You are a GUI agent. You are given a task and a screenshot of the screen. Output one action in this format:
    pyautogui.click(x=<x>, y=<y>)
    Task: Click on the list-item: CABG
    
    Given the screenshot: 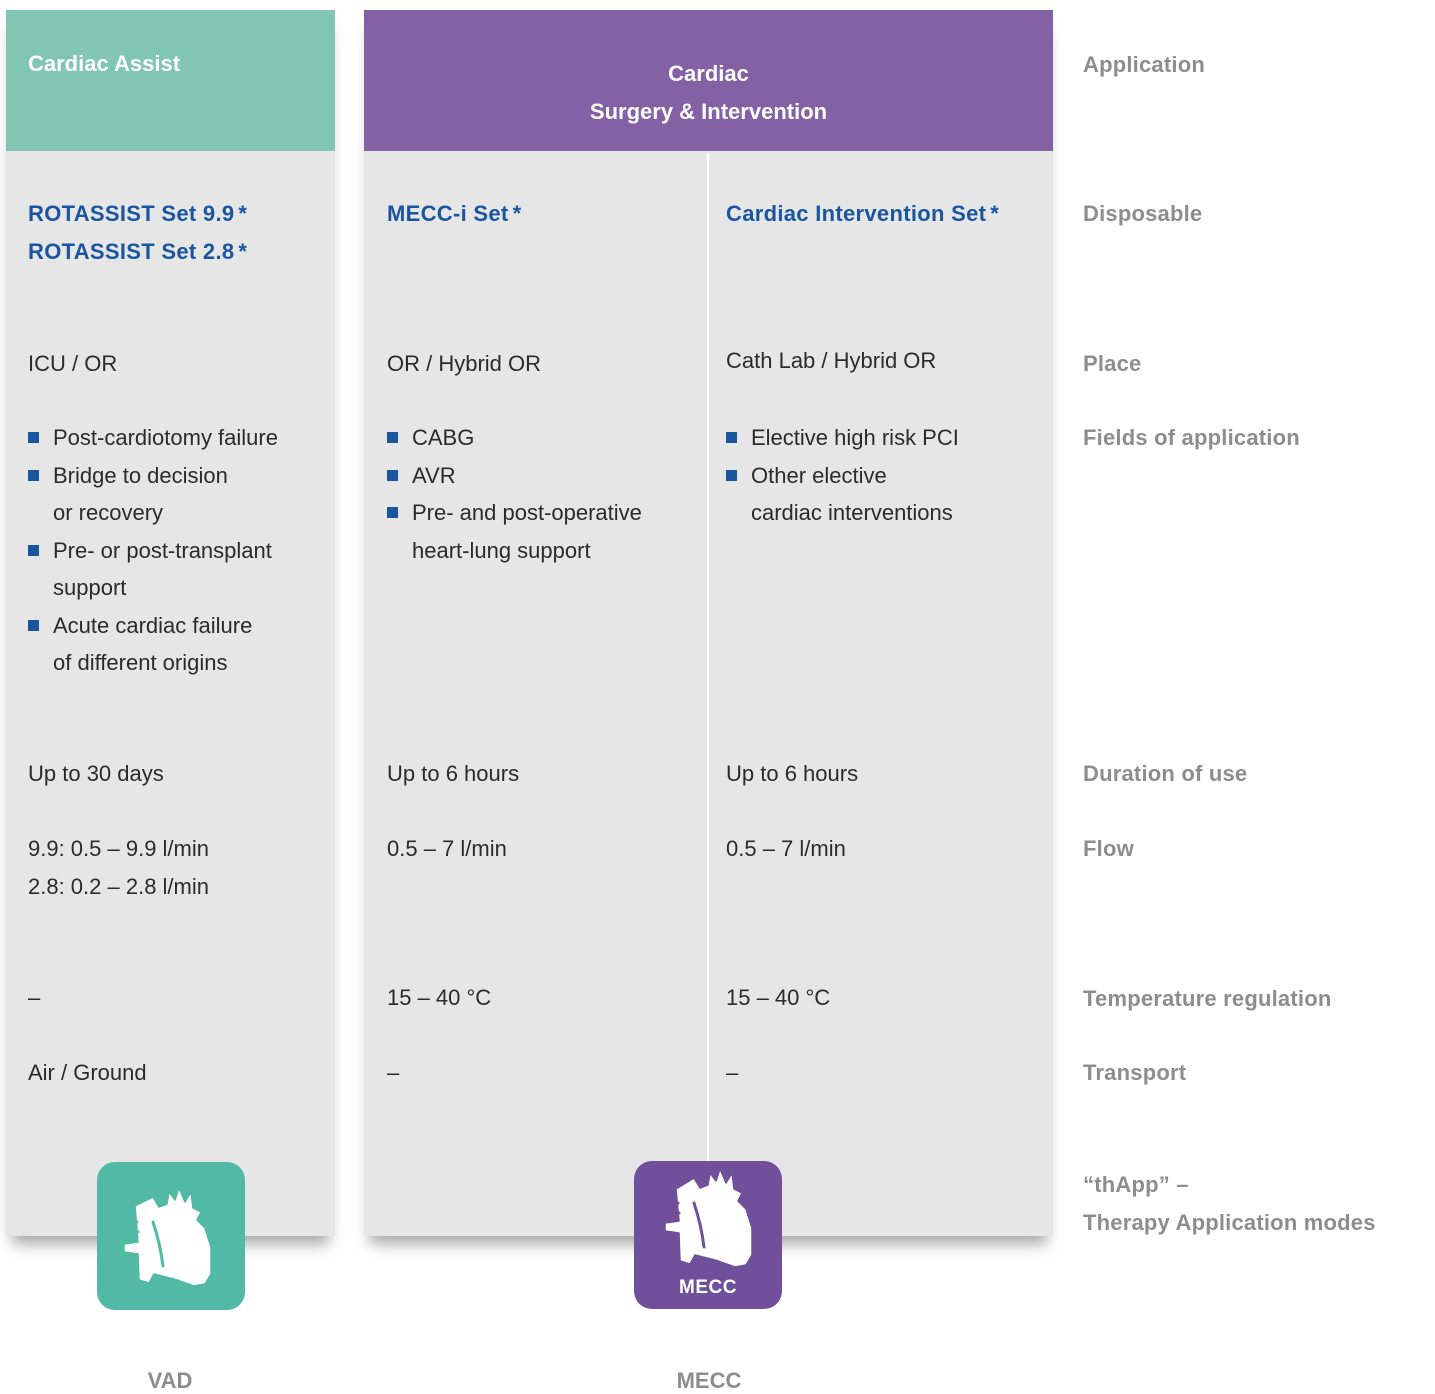 What is the action you would take?
    pyautogui.click(x=514, y=438)
    